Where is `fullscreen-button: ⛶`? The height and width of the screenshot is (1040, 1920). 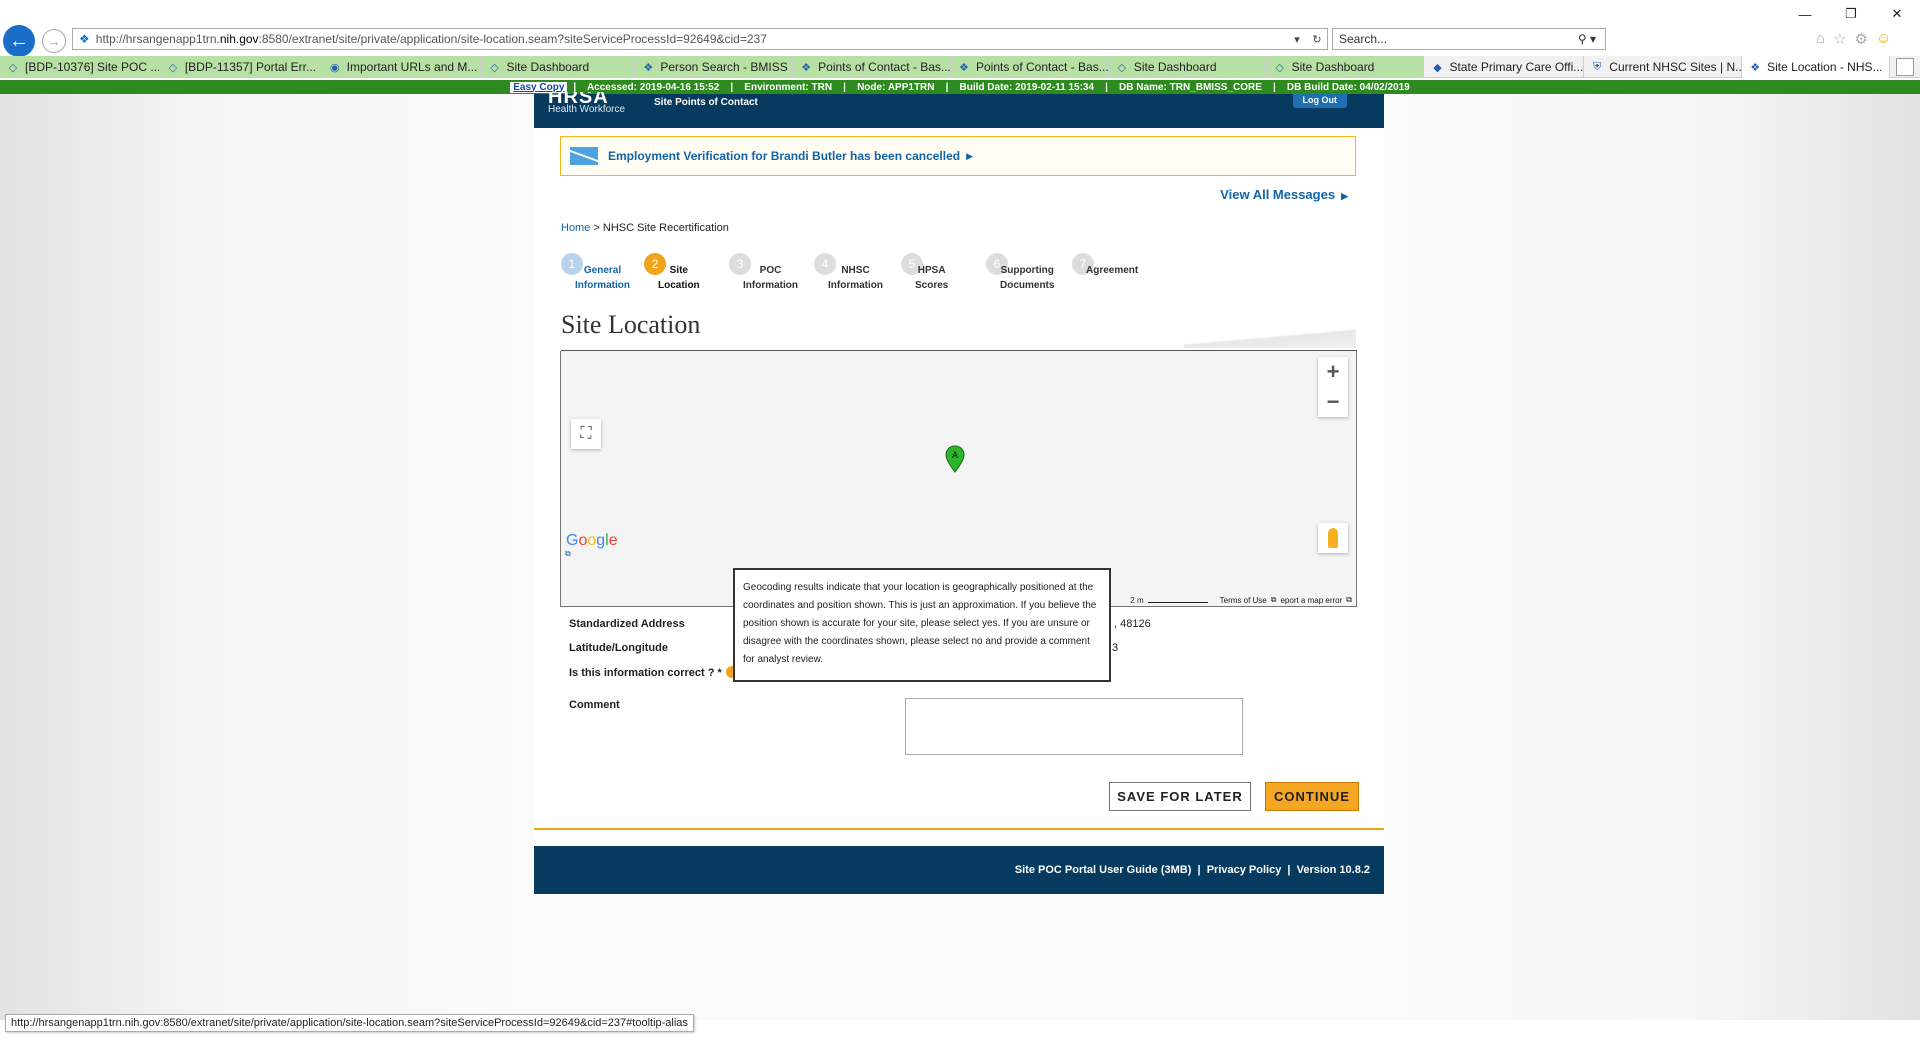
fullscreen-button: ⛶ is located at coordinates (586, 434).